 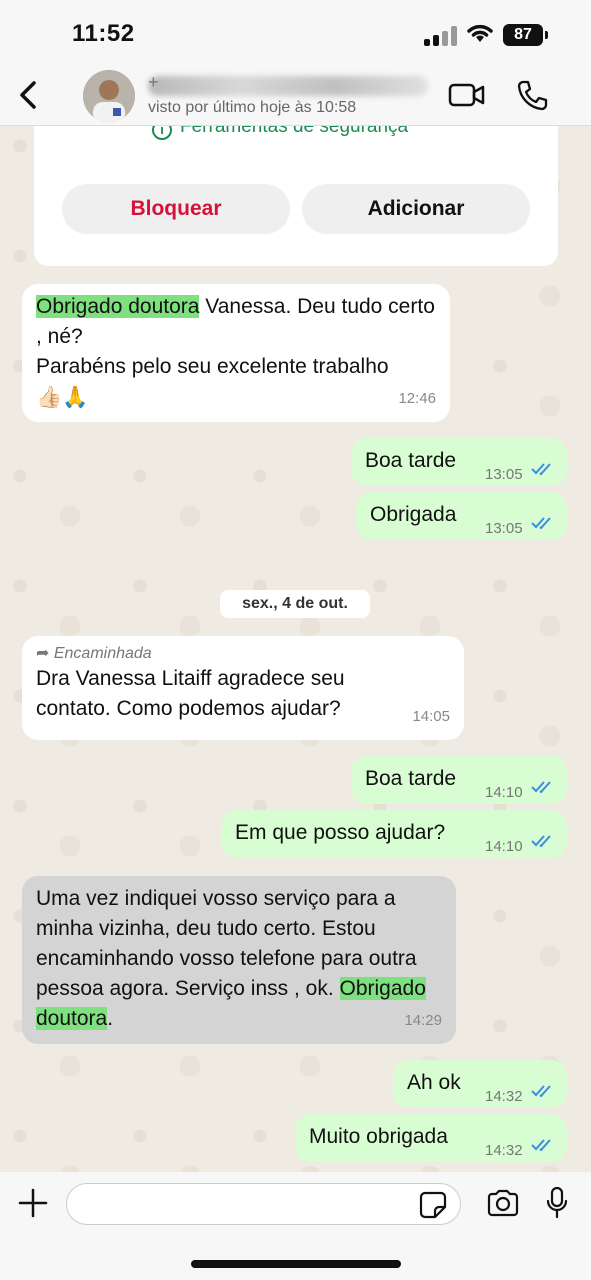 I want to click on message-bubble-outgoing: Muito obrigada 14:32, so click(x=431, y=1138).